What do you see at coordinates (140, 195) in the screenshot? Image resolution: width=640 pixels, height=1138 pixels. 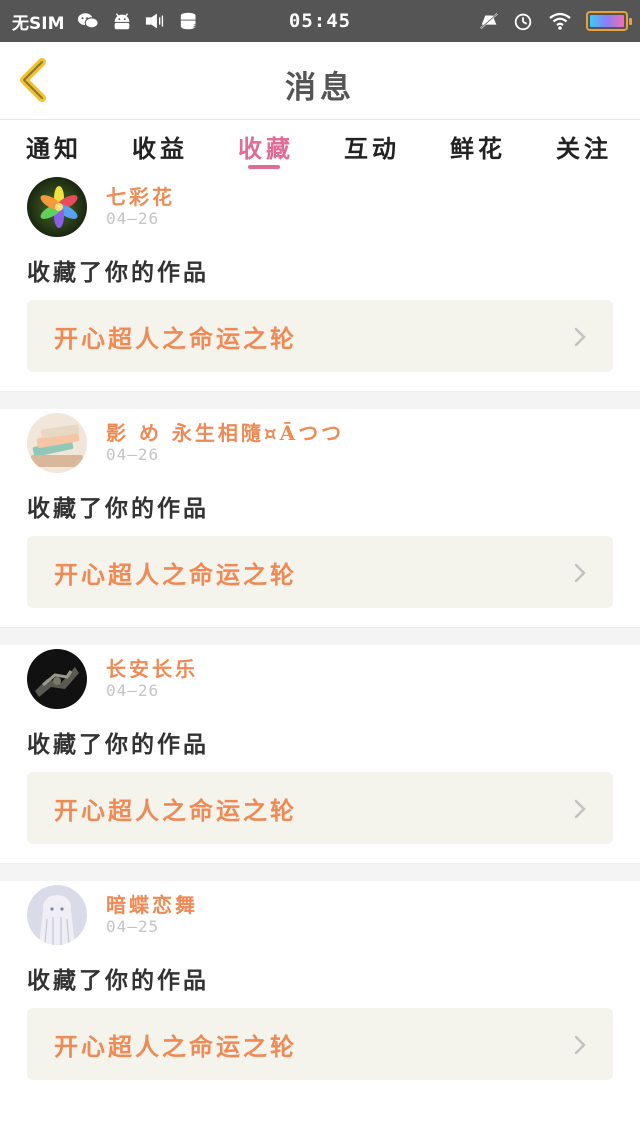 I see `user-name: 七彩花` at bounding box center [140, 195].